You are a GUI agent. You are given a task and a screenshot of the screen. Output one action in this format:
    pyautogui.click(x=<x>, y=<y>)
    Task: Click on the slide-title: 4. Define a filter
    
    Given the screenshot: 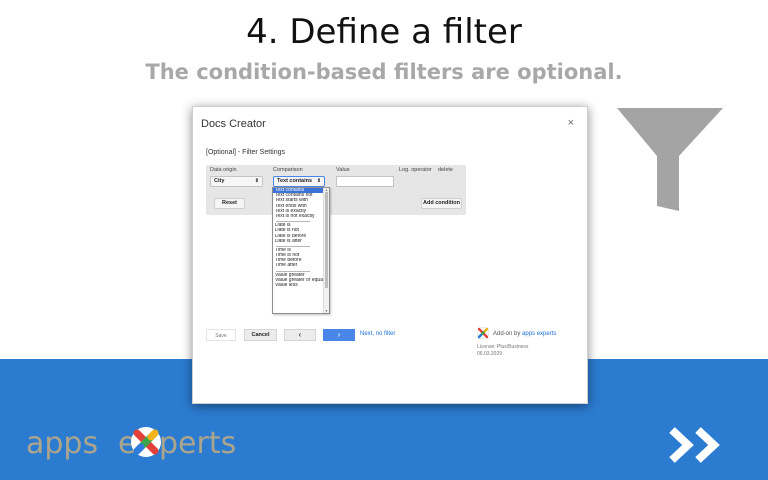 What is the action you would take?
    pyautogui.click(x=384, y=32)
    